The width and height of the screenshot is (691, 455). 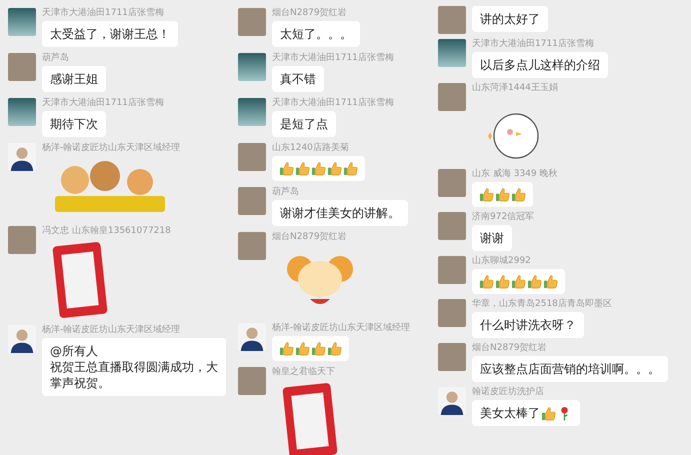 I want to click on message-bubble: 谢谢, so click(x=492, y=238).